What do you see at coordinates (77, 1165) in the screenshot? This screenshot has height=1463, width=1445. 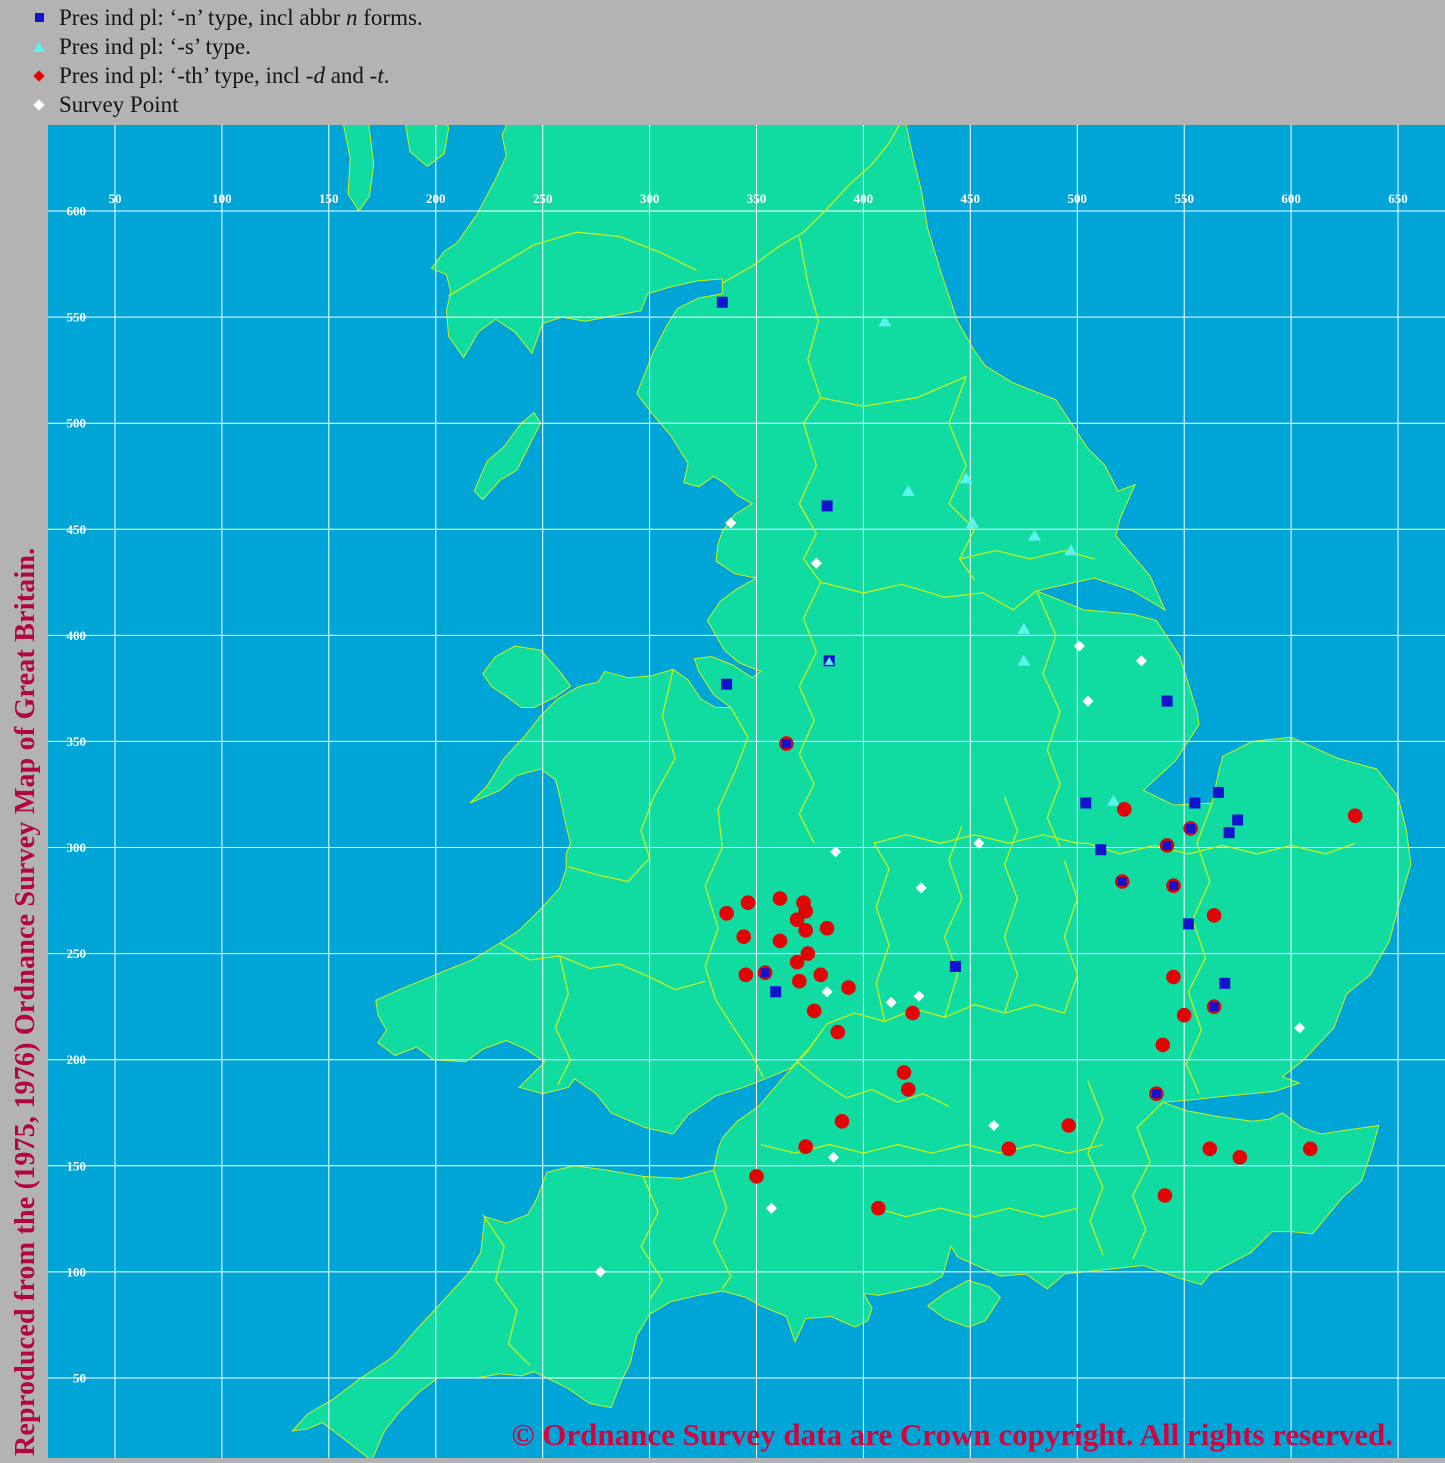 I see `y-tick-label: 150` at bounding box center [77, 1165].